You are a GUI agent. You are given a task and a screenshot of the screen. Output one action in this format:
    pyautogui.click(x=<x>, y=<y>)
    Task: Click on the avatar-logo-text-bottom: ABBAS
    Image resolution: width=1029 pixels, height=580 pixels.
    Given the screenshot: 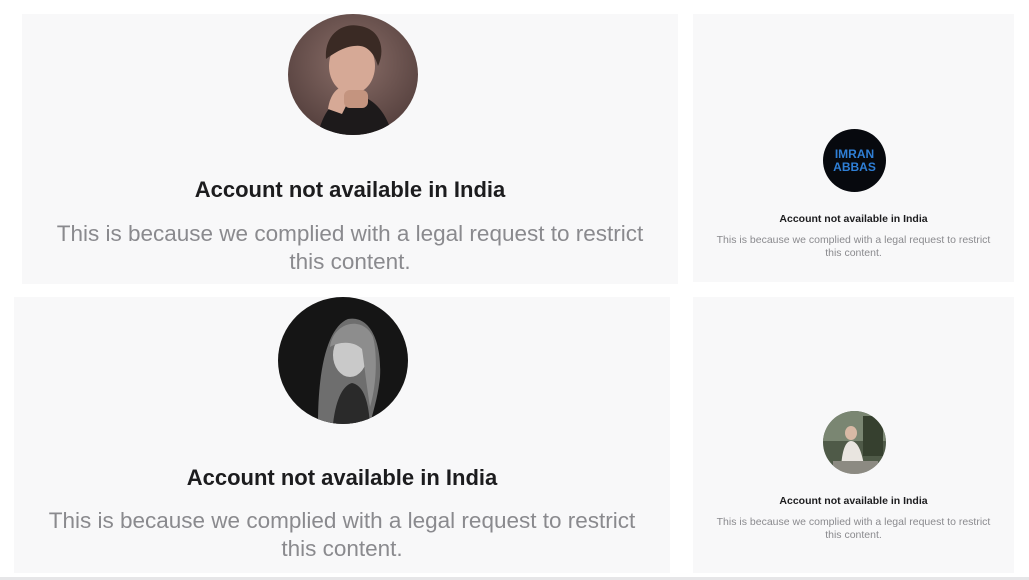 What is the action you would take?
    pyautogui.click(x=854, y=167)
    